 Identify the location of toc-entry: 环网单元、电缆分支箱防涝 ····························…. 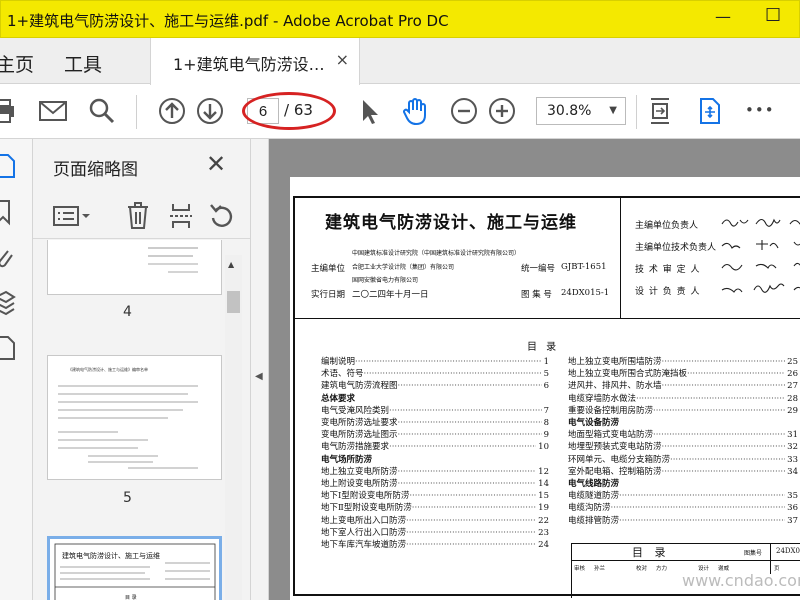
(683, 460).